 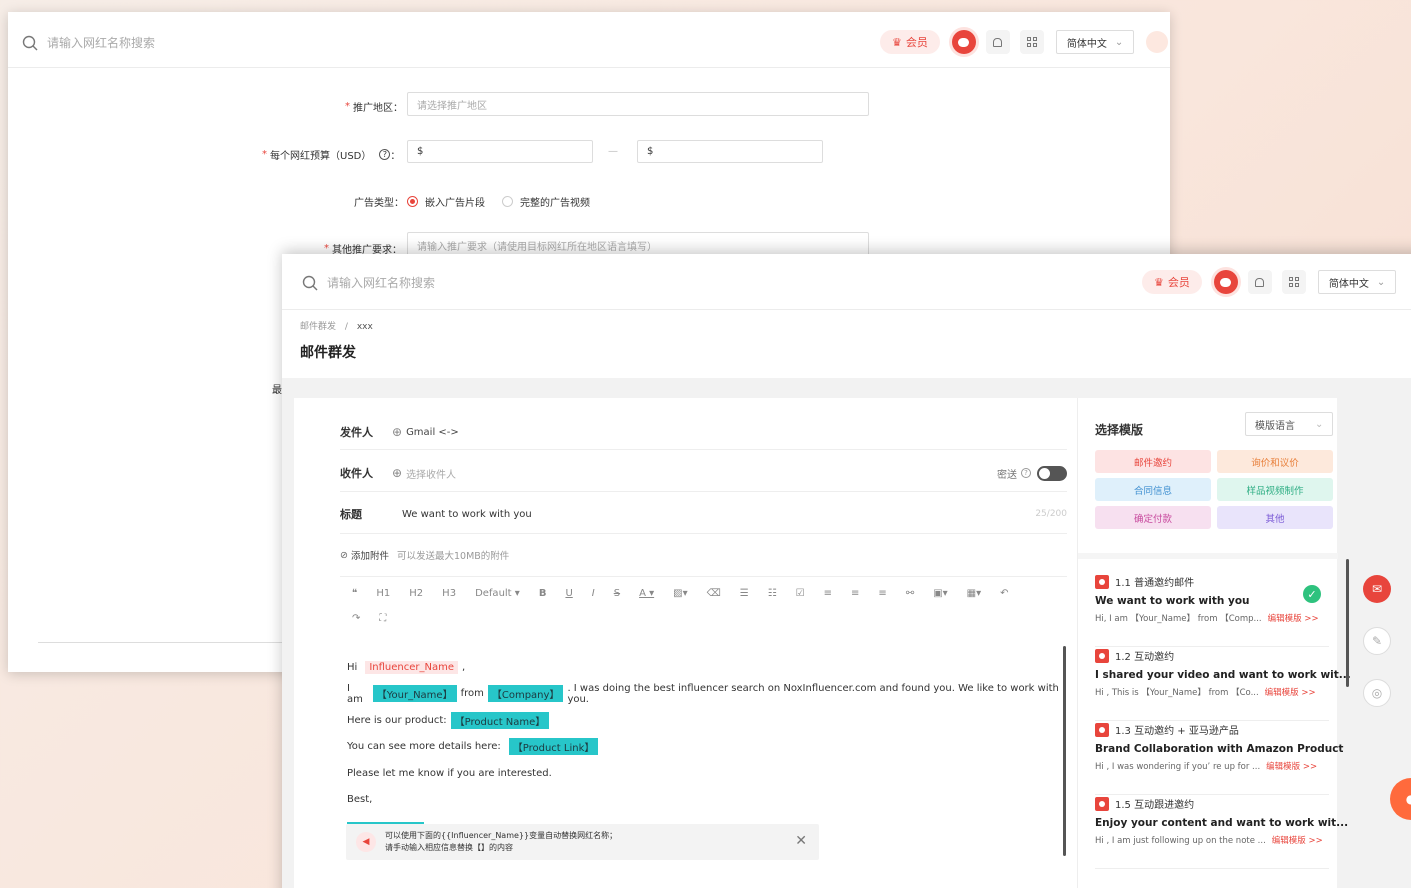 I want to click on heading1-button: H1, so click(x=383, y=593).